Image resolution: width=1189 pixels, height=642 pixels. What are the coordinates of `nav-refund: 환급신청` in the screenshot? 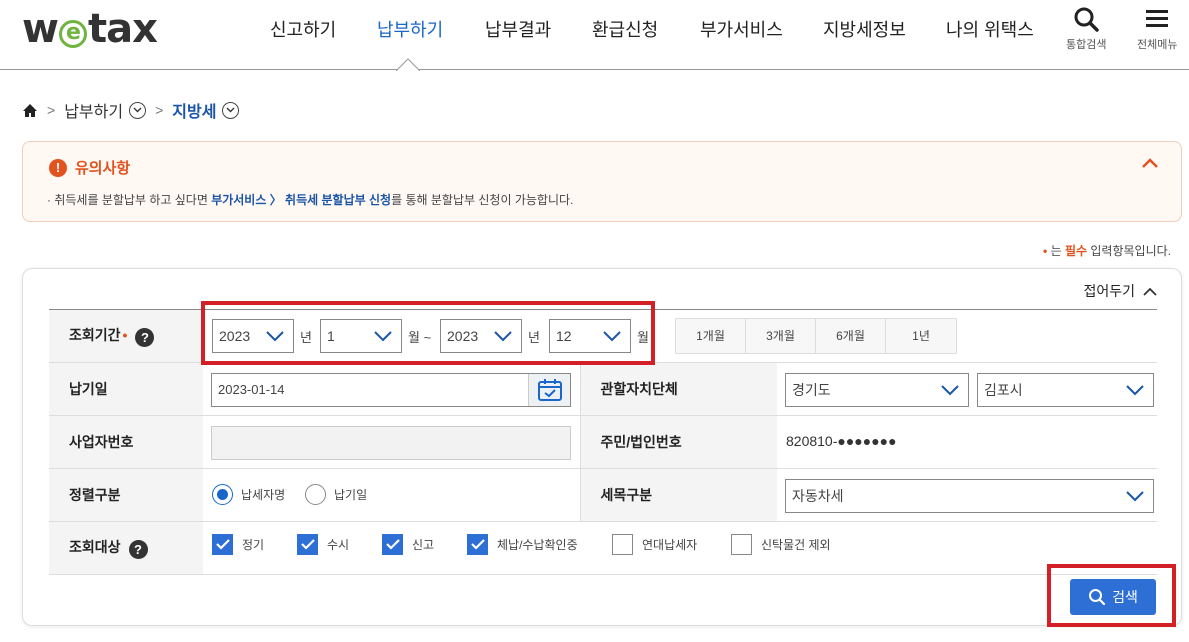 It's located at (625, 29).